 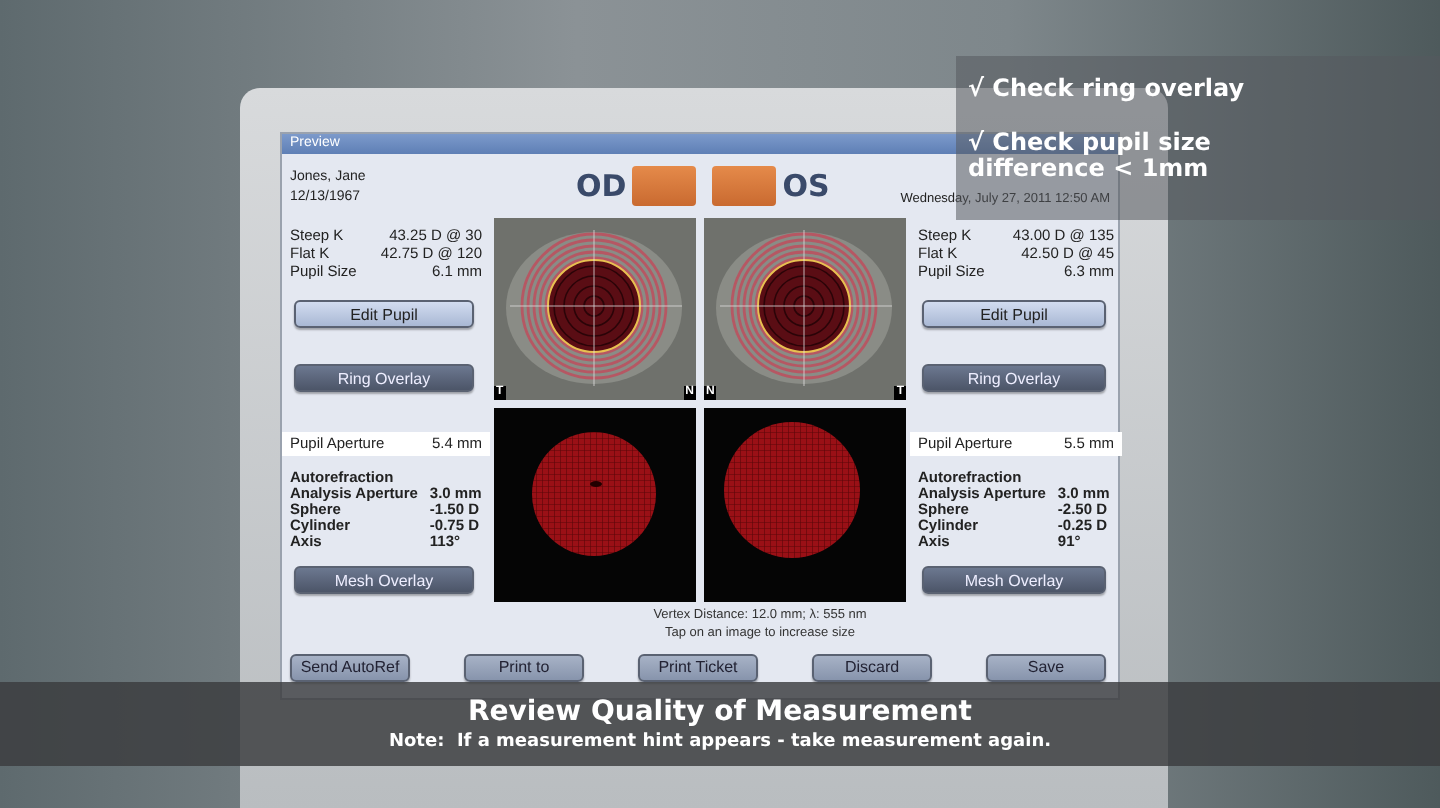 I want to click on checklist-item: √ Check pupil size difference < 1mm, so click(x=1090, y=156).